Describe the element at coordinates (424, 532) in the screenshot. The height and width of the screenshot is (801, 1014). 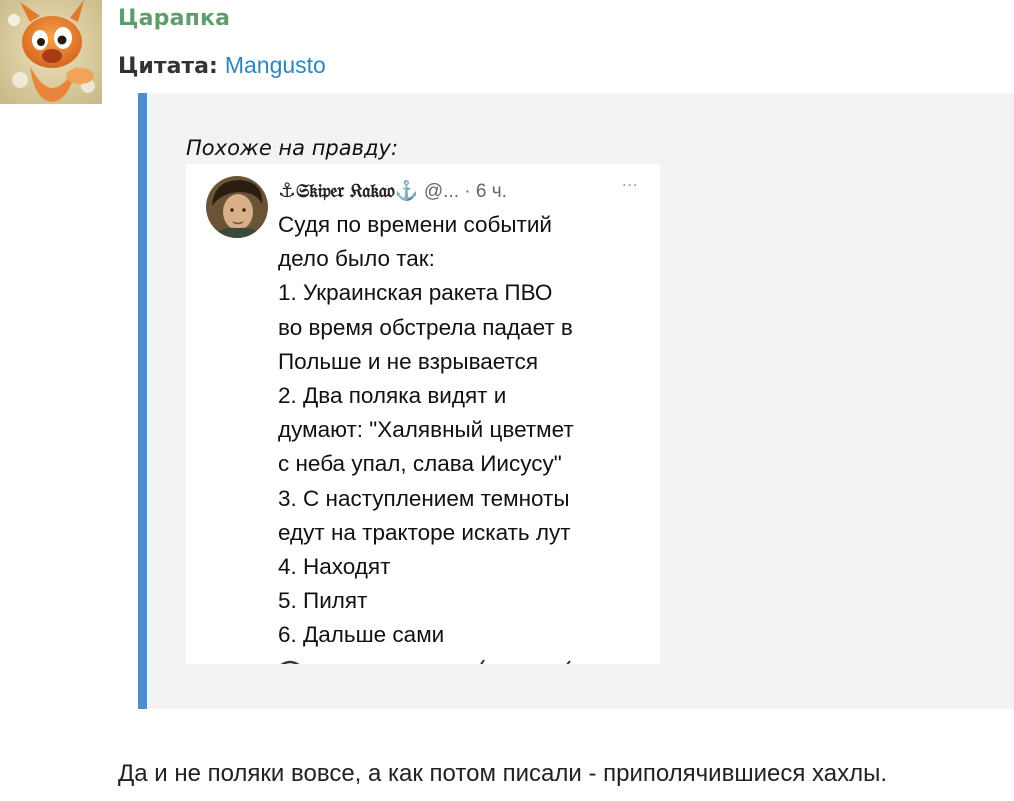
I see `tweet-line: едут на тракторе искать лут` at that location.